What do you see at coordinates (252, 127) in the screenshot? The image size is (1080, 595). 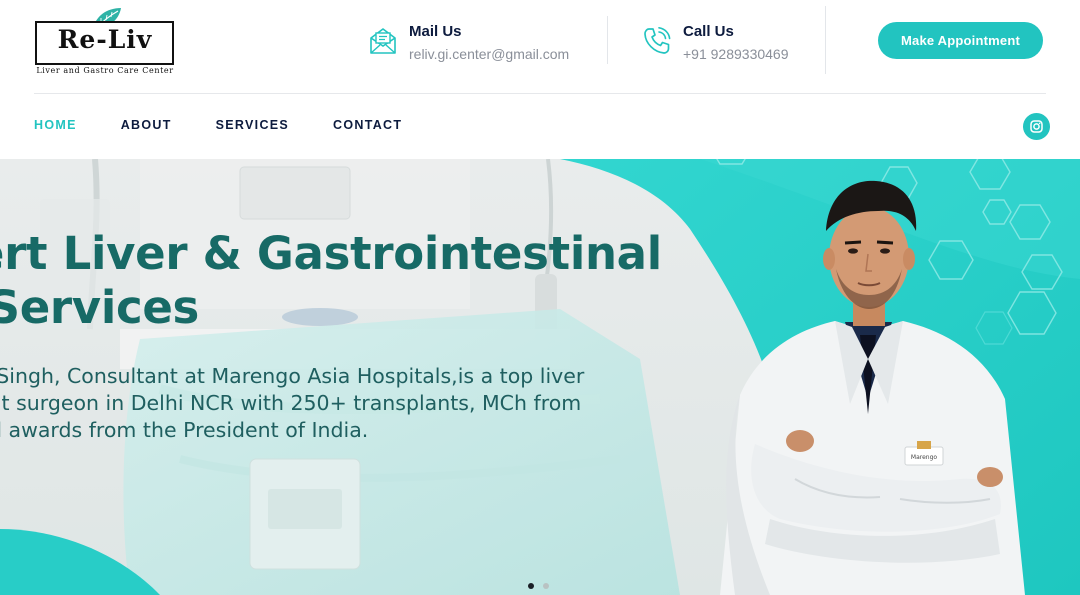 I see `nav-services: SERVICES` at bounding box center [252, 127].